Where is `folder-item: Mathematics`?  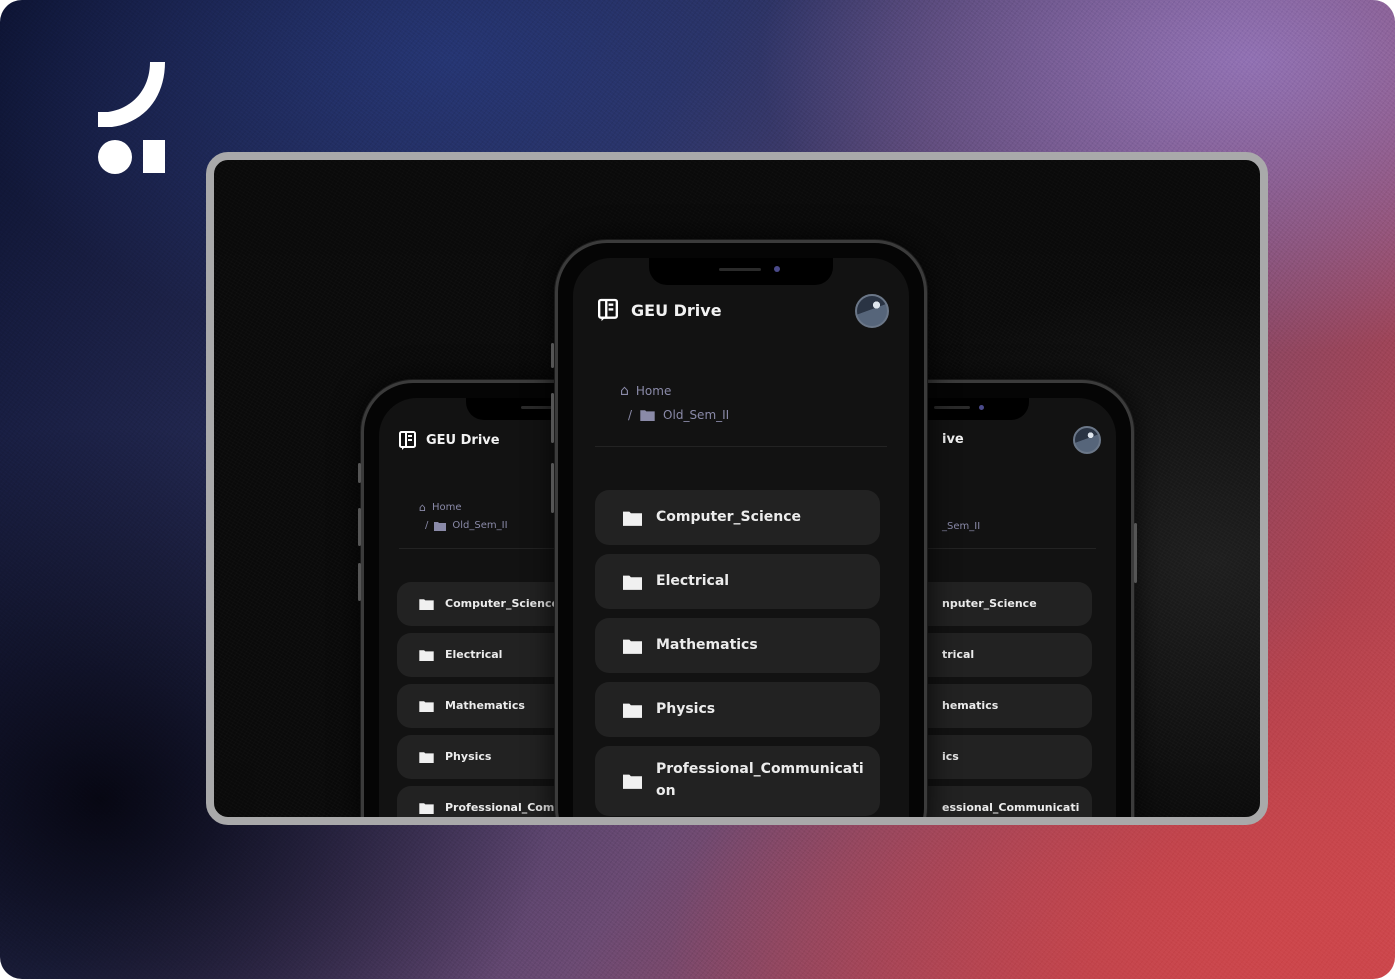 folder-item: Mathematics is located at coordinates (737, 645).